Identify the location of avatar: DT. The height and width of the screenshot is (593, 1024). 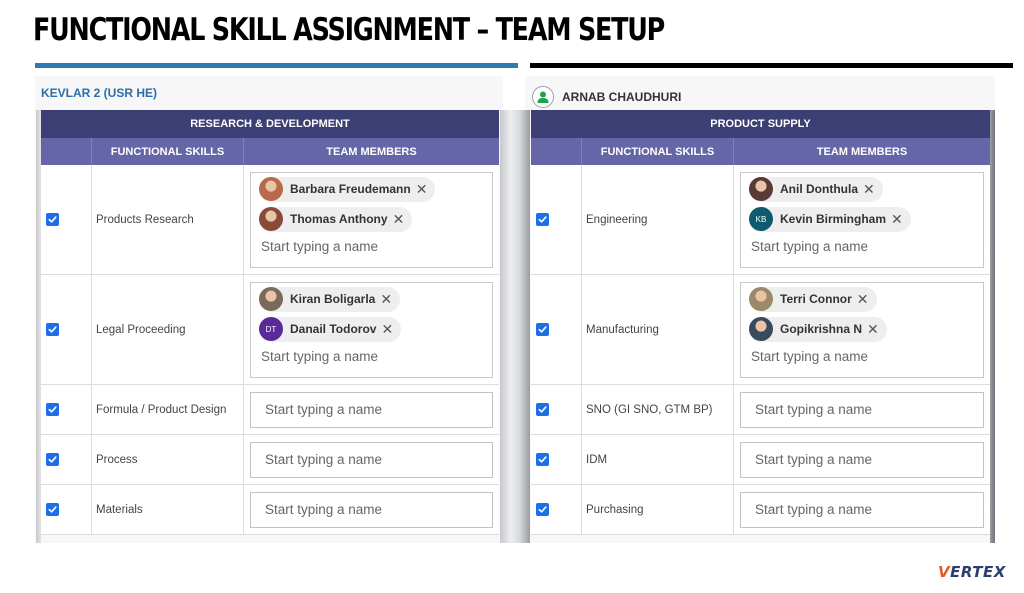
(271, 329).